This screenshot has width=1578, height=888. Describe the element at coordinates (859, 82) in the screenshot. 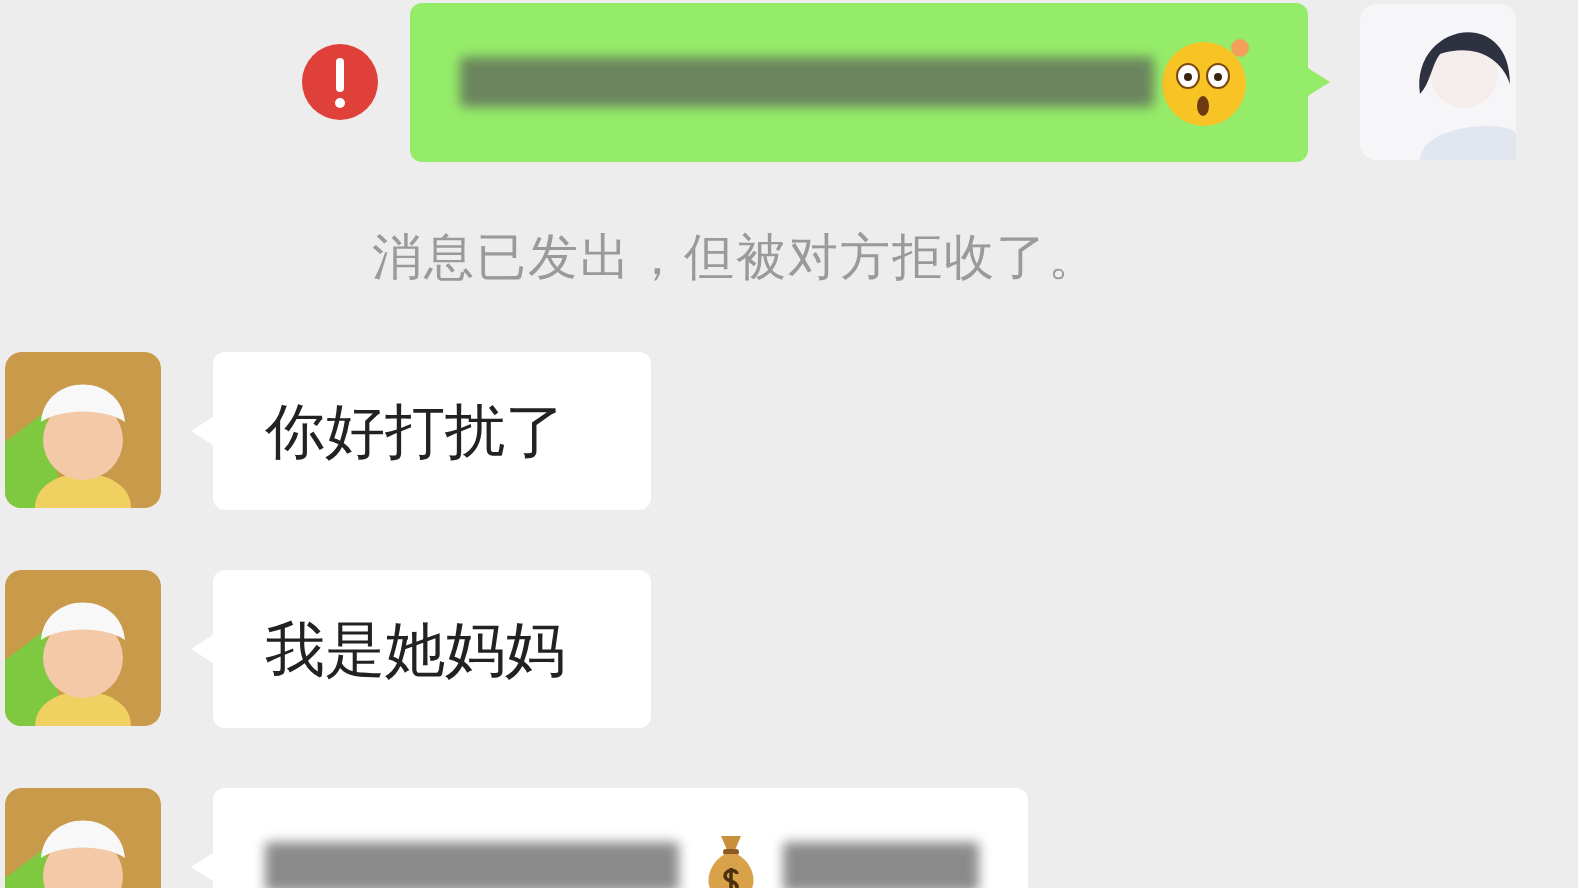

I see `message-bubble` at that location.